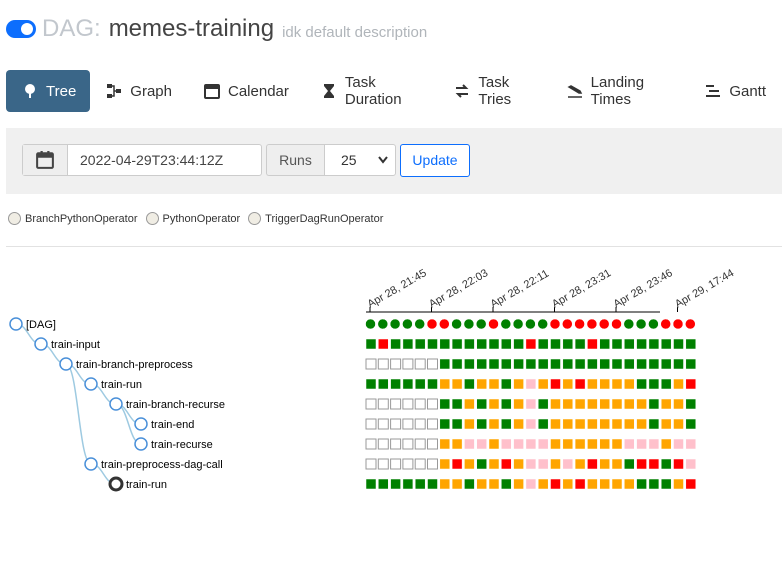 Image resolution: width=782 pixels, height=571 pixels. What do you see at coordinates (145, 160) in the screenshot?
I see `base-date-input: 2022-04-29T23:44:12Z` at bounding box center [145, 160].